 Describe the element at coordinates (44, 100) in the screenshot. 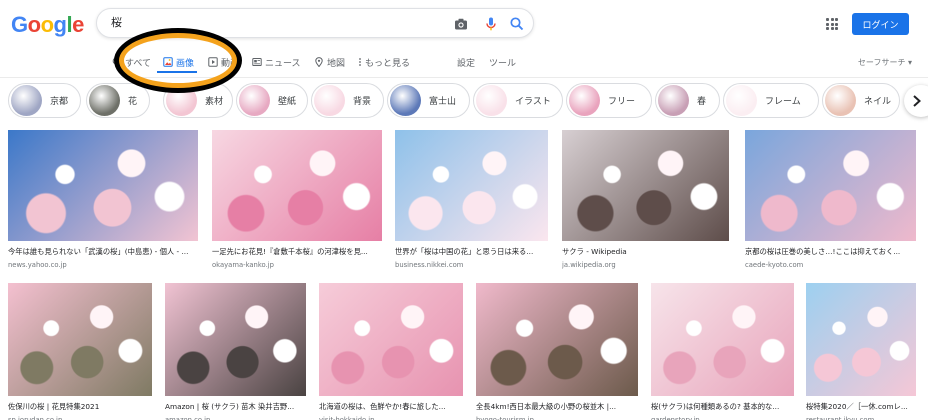

I see `chip-0: 京都` at that location.